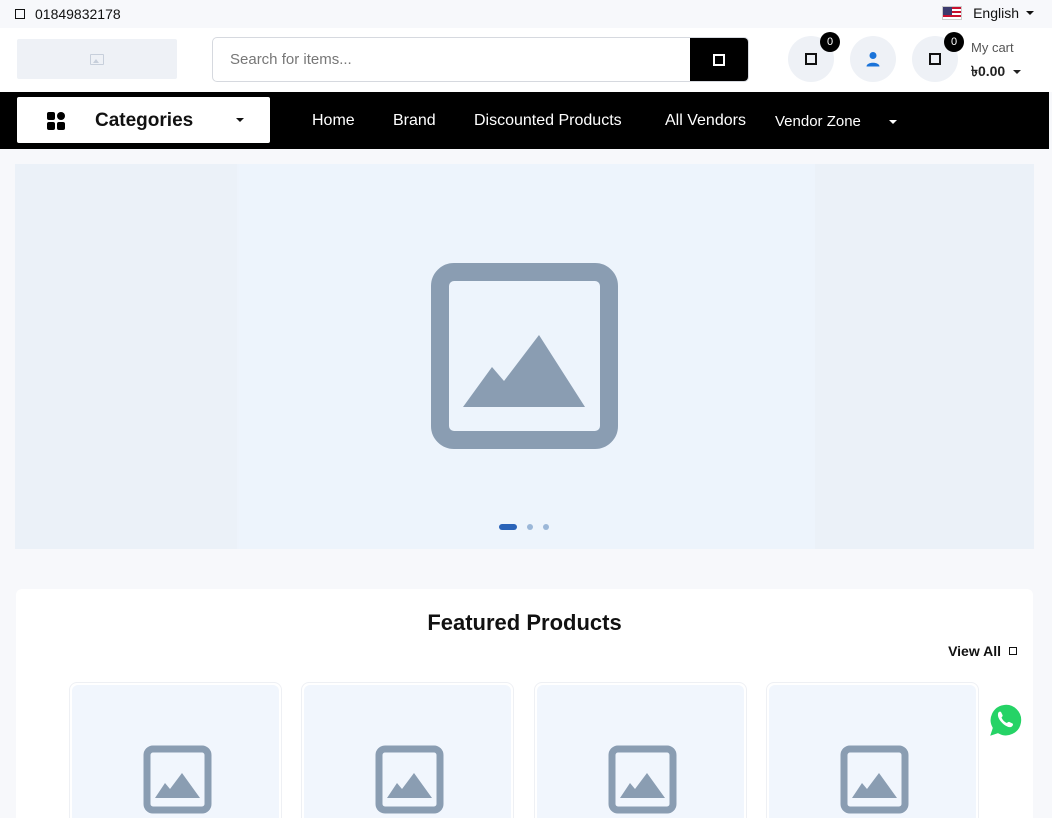  I want to click on search-button, so click(719, 59).